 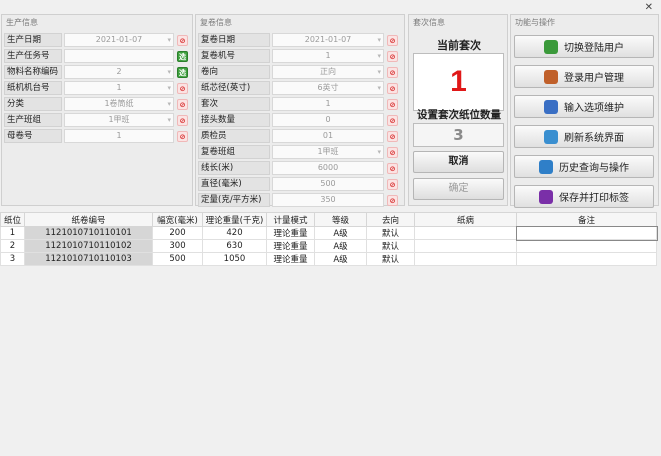 What do you see at coordinates (234, 246) in the screenshot?
I see `table-cell: 630` at bounding box center [234, 246].